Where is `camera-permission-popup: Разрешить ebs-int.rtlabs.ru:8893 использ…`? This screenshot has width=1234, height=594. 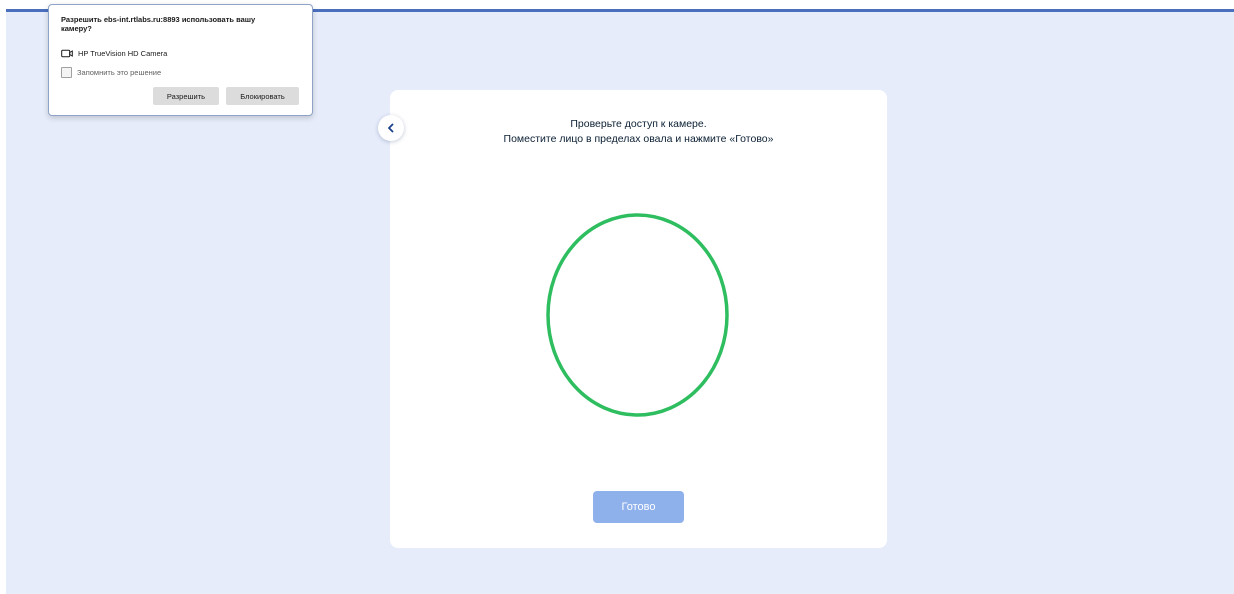
camera-permission-popup: Разрешить ebs-int.rtlabs.ru:8893 использ… is located at coordinates (180, 60).